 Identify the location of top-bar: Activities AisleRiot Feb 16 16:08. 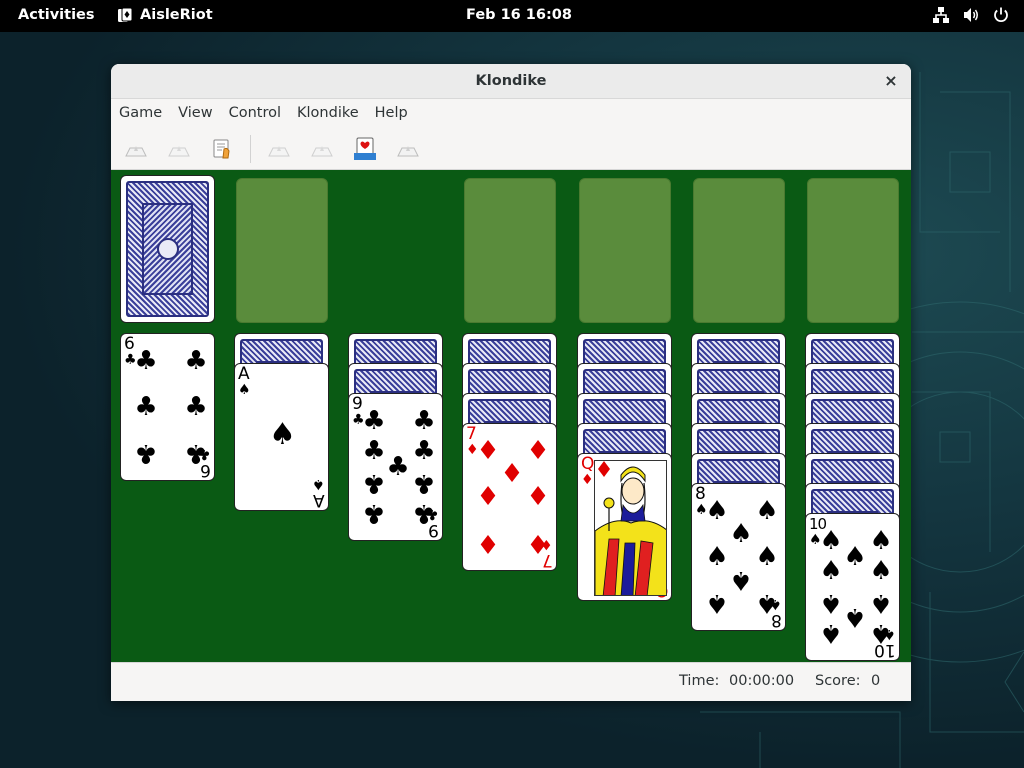
(512, 16).